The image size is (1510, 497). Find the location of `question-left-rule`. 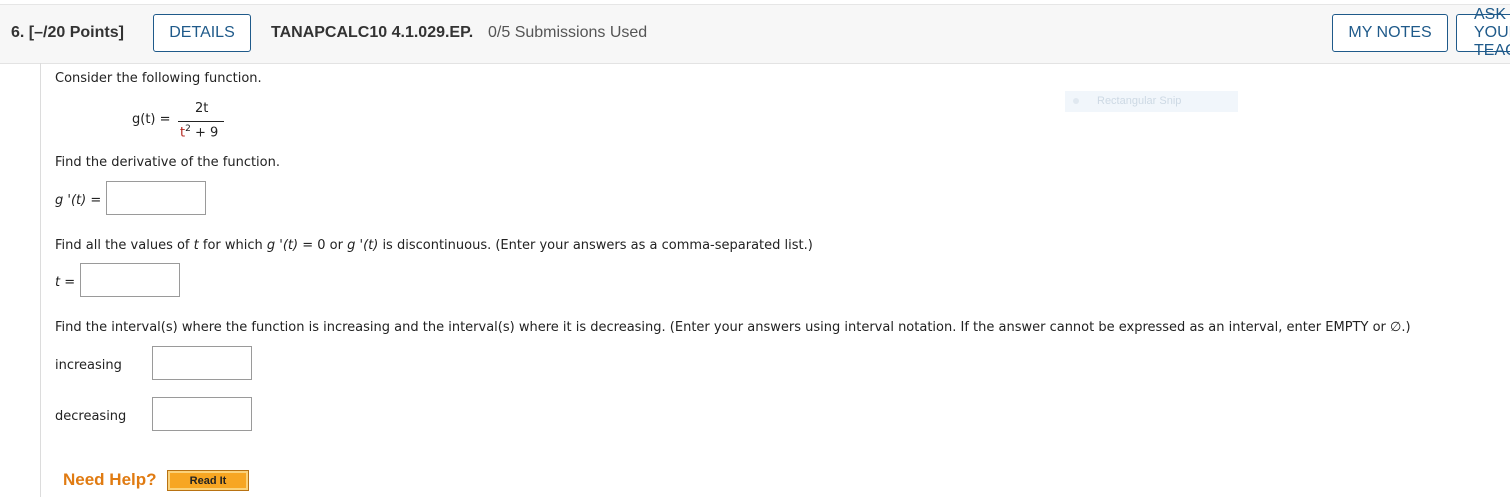

question-left-rule is located at coordinates (40, 280).